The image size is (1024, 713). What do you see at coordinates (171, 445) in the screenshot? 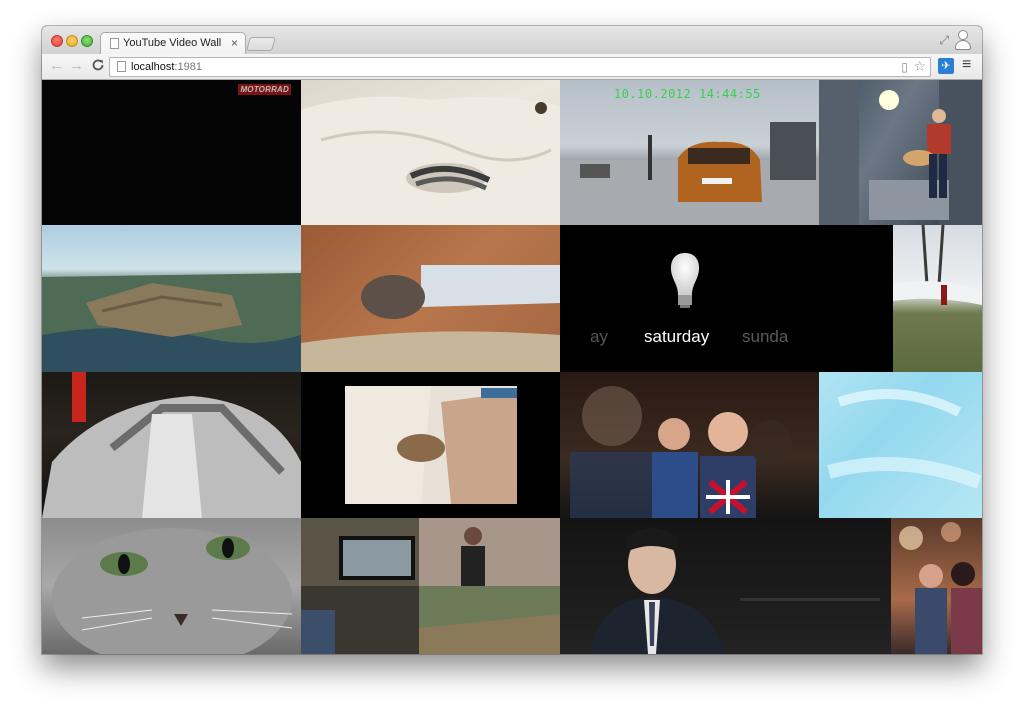
I see `video-concept-car` at bounding box center [171, 445].